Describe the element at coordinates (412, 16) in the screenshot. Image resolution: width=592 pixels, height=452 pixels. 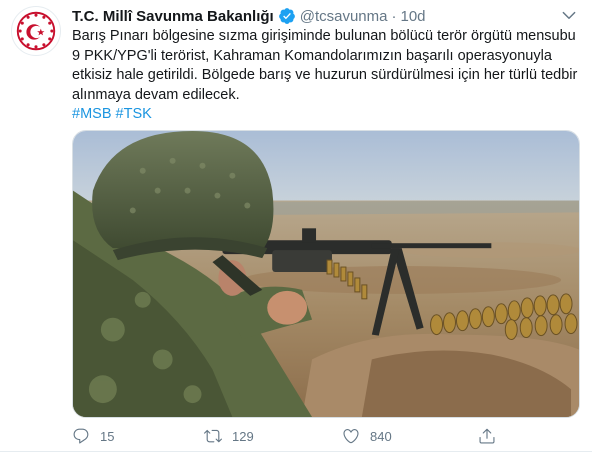
I see `tweet-timestamp: 10d` at that location.